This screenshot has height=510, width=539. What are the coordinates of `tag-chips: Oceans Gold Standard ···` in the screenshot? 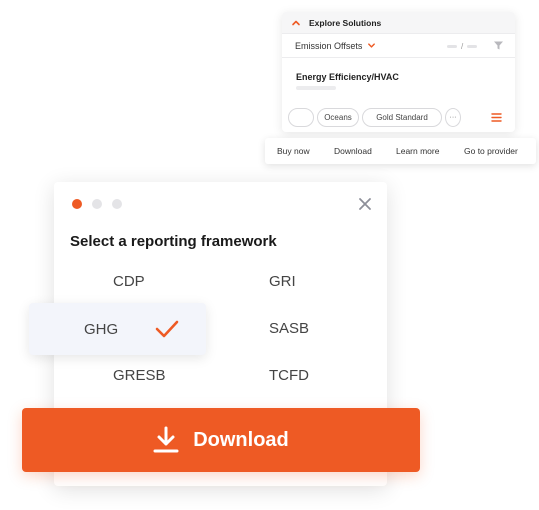 It's located at (374, 117).